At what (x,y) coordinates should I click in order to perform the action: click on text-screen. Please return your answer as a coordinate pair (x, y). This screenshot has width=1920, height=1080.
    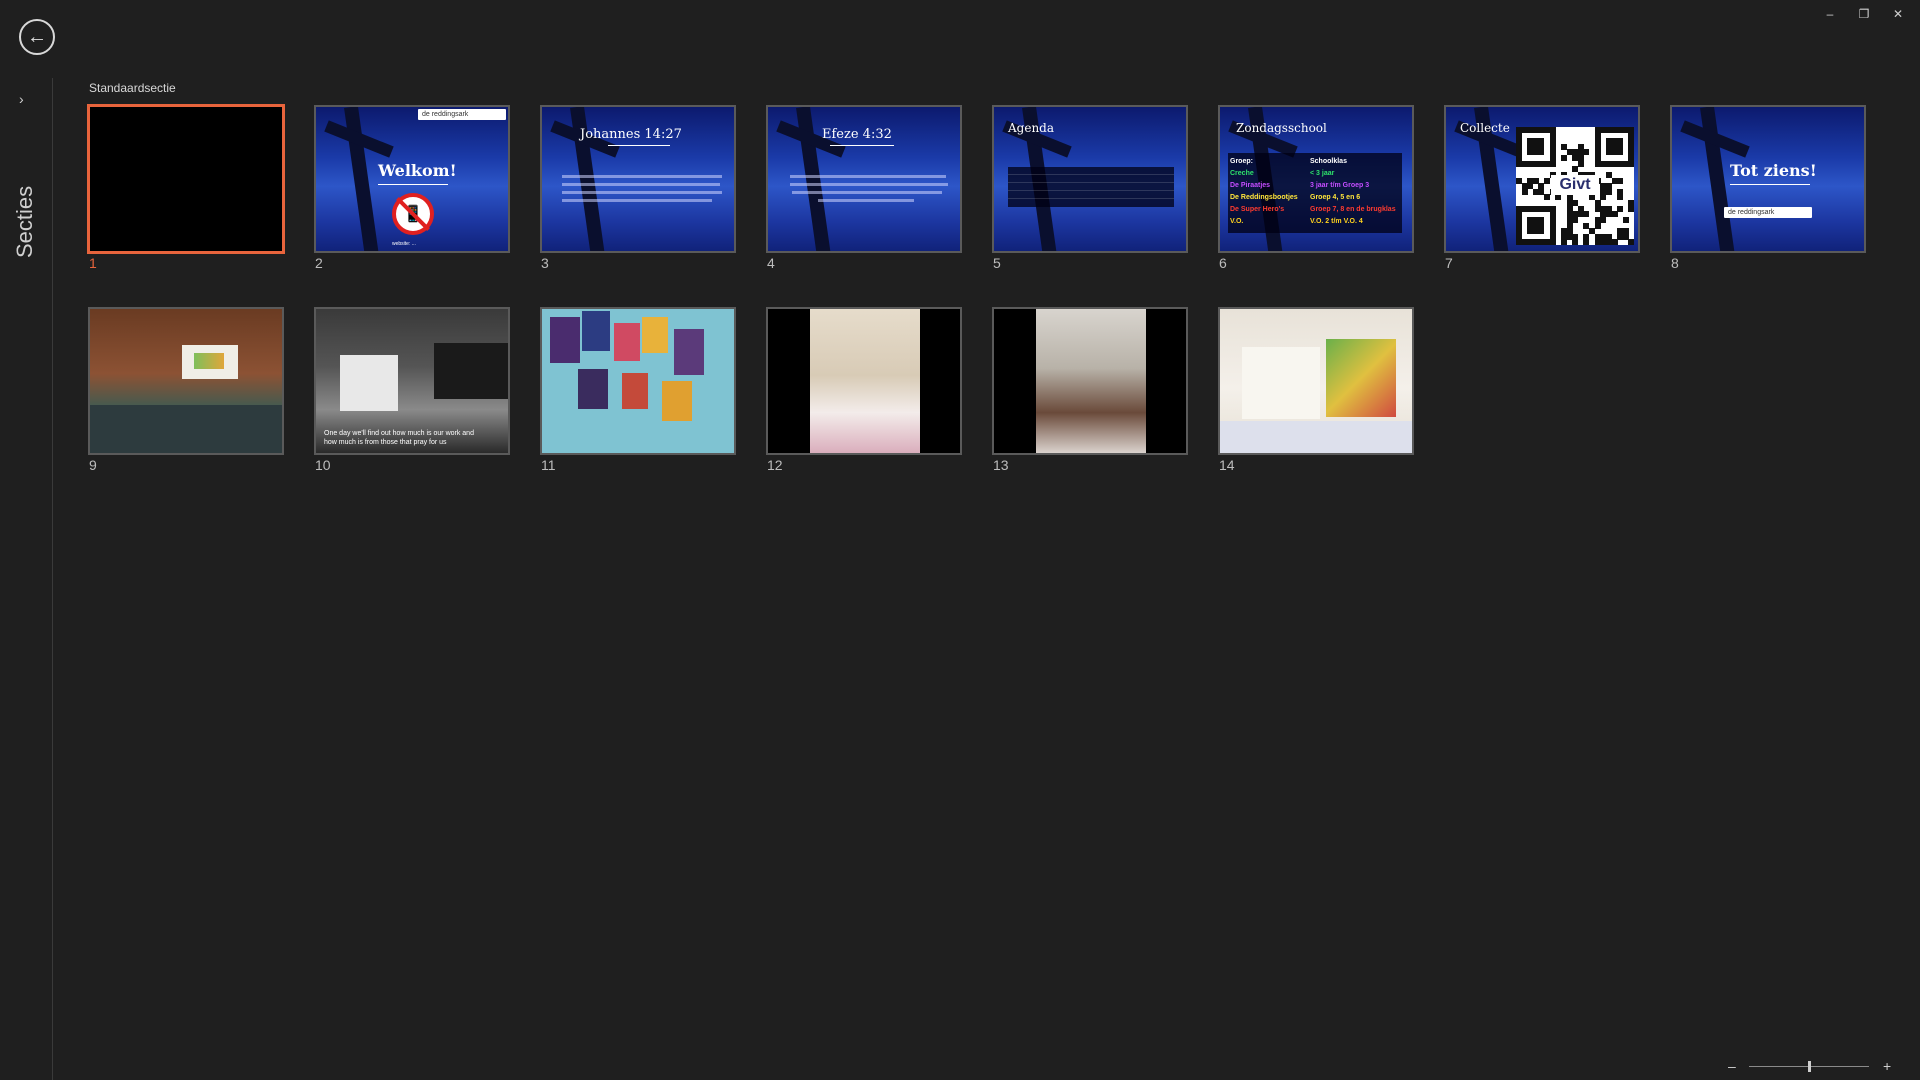
    Looking at the image, I should click on (471, 371).